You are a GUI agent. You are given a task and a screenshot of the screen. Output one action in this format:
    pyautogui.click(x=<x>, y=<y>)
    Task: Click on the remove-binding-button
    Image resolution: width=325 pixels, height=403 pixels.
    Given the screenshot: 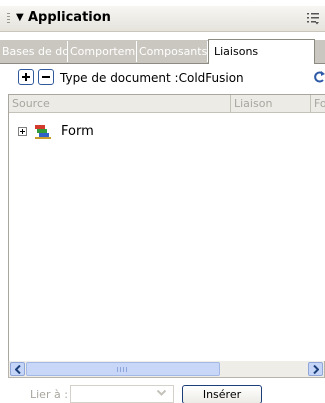 What is the action you would take?
    pyautogui.click(x=46, y=77)
    